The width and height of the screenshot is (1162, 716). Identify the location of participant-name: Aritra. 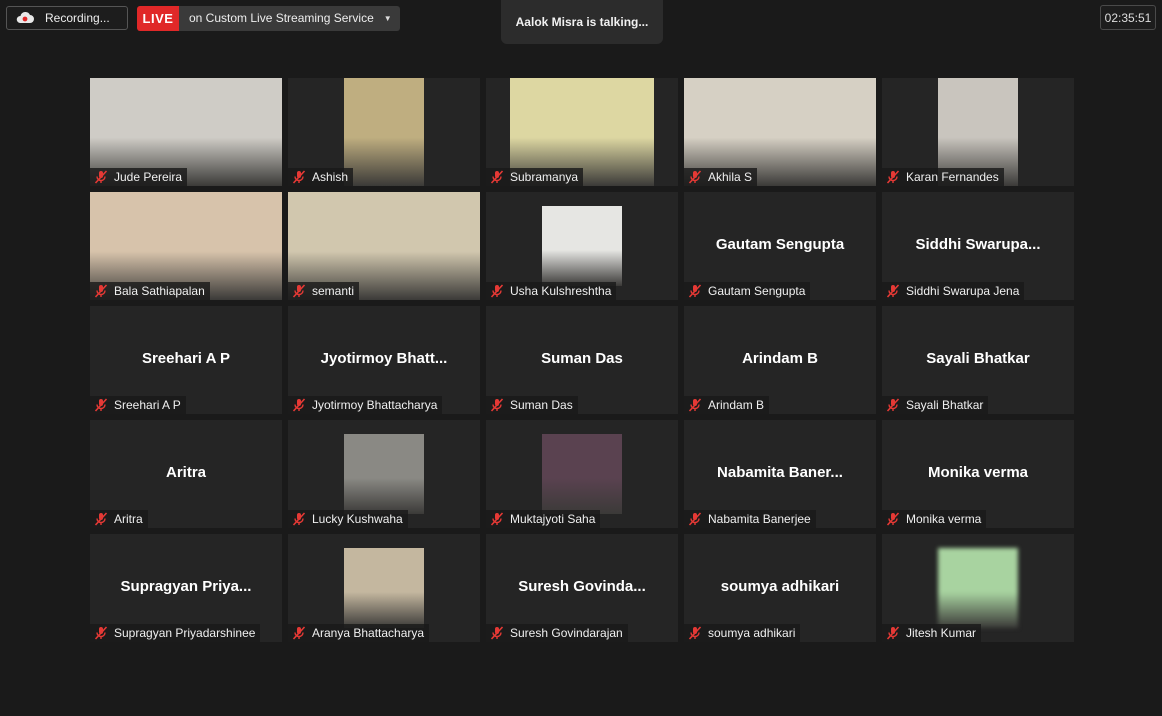
(128, 519).